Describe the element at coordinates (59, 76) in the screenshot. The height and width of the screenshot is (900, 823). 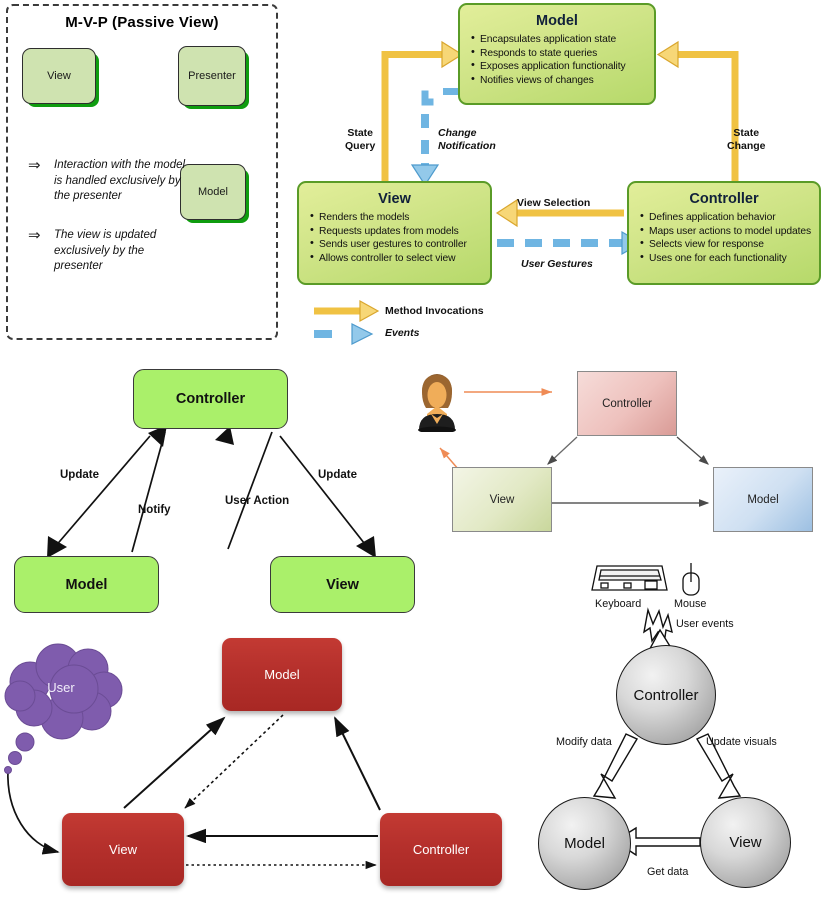
I see `mvp-node-view: View` at that location.